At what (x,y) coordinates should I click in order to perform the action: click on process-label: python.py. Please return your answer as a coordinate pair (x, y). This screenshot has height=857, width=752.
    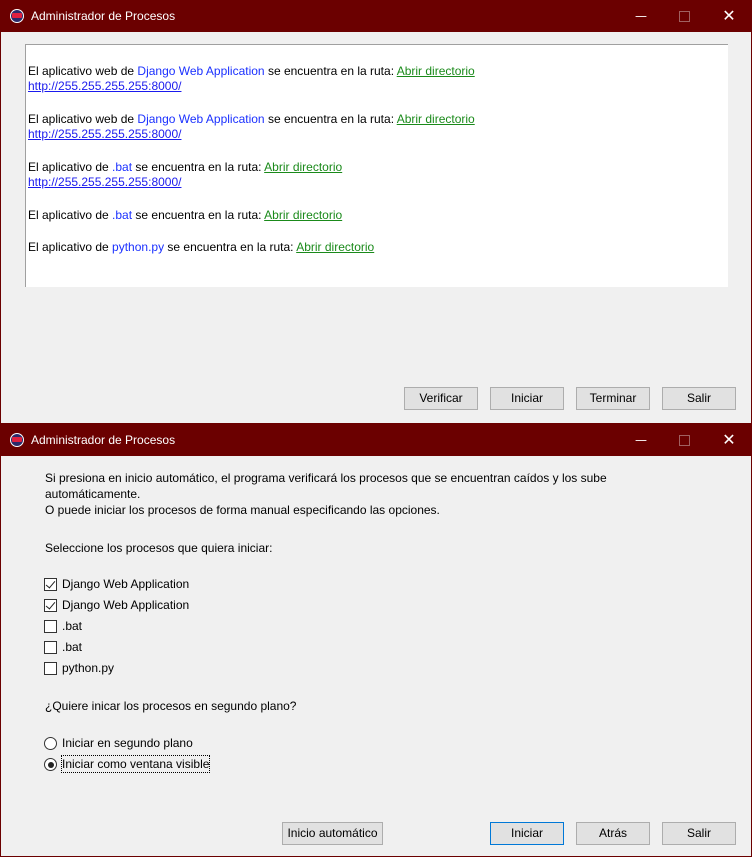
    Looking at the image, I should click on (88, 668).